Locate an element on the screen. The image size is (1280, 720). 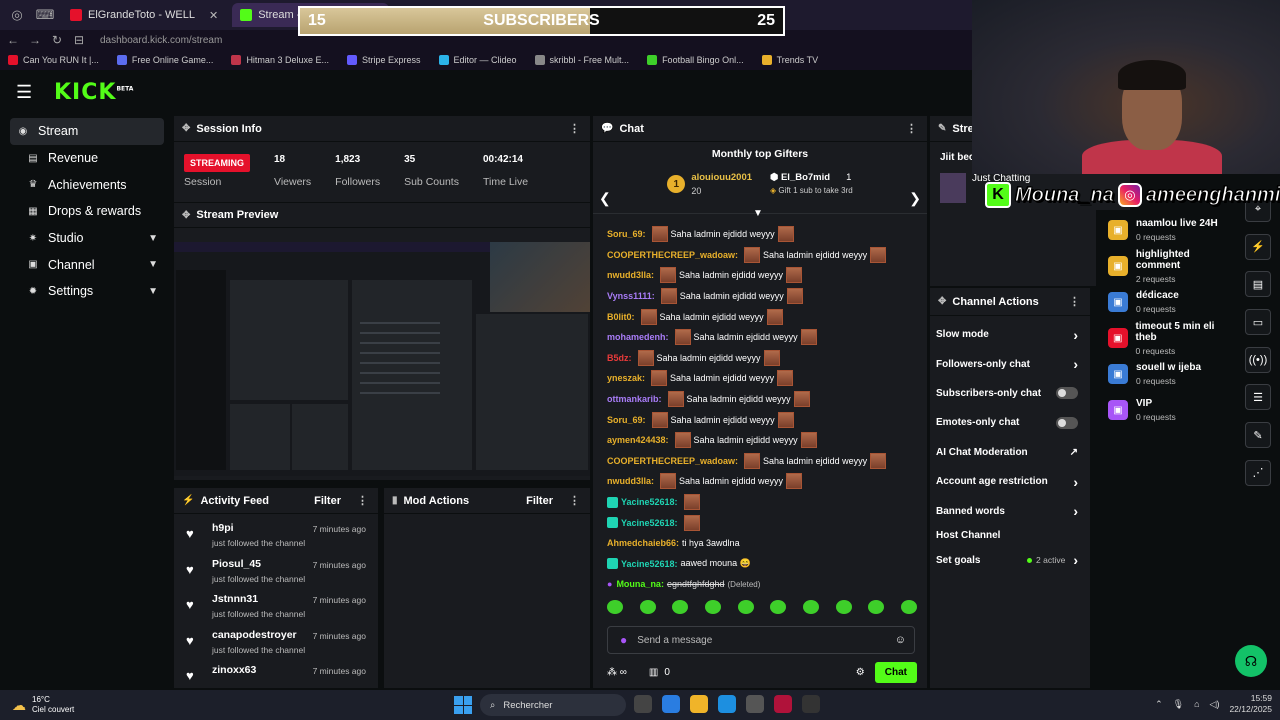
copilot-icon is located at coordinates (671, 704).